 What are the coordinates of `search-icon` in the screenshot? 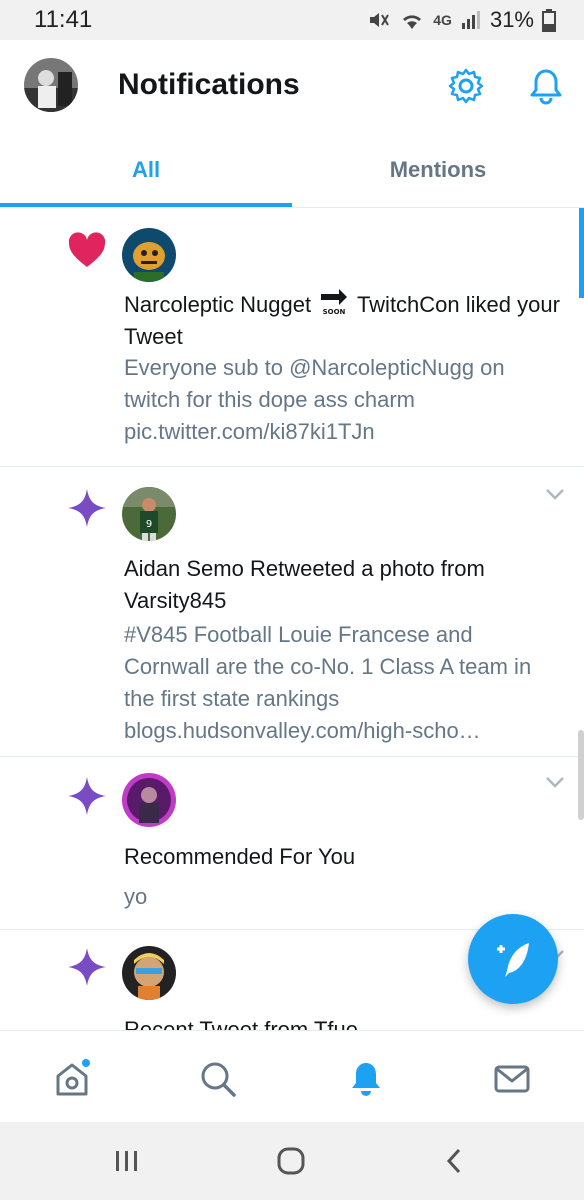 It's located at (218, 1079).